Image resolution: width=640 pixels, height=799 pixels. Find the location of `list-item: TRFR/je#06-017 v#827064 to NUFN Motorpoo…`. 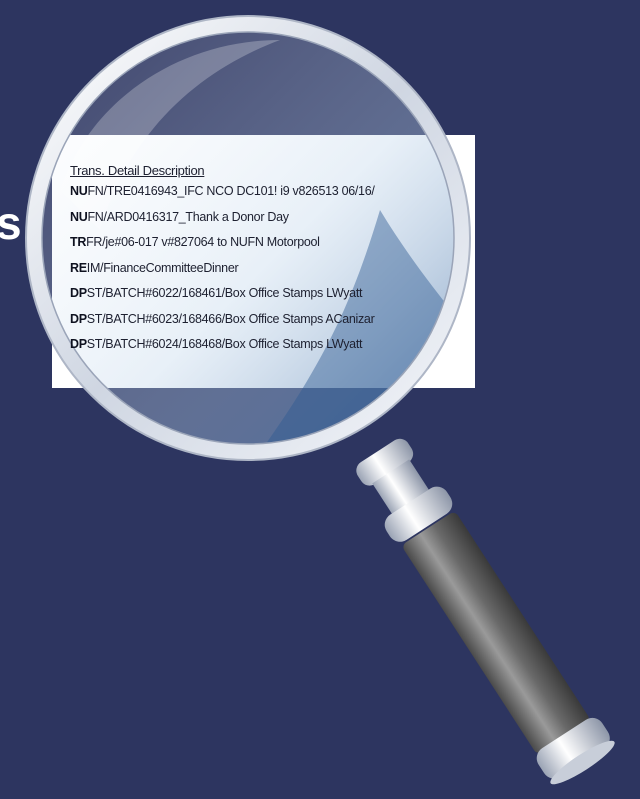

list-item: TRFR/je#06-017 v#827064 to NUFN Motorpoo… is located at coordinates (272, 247).